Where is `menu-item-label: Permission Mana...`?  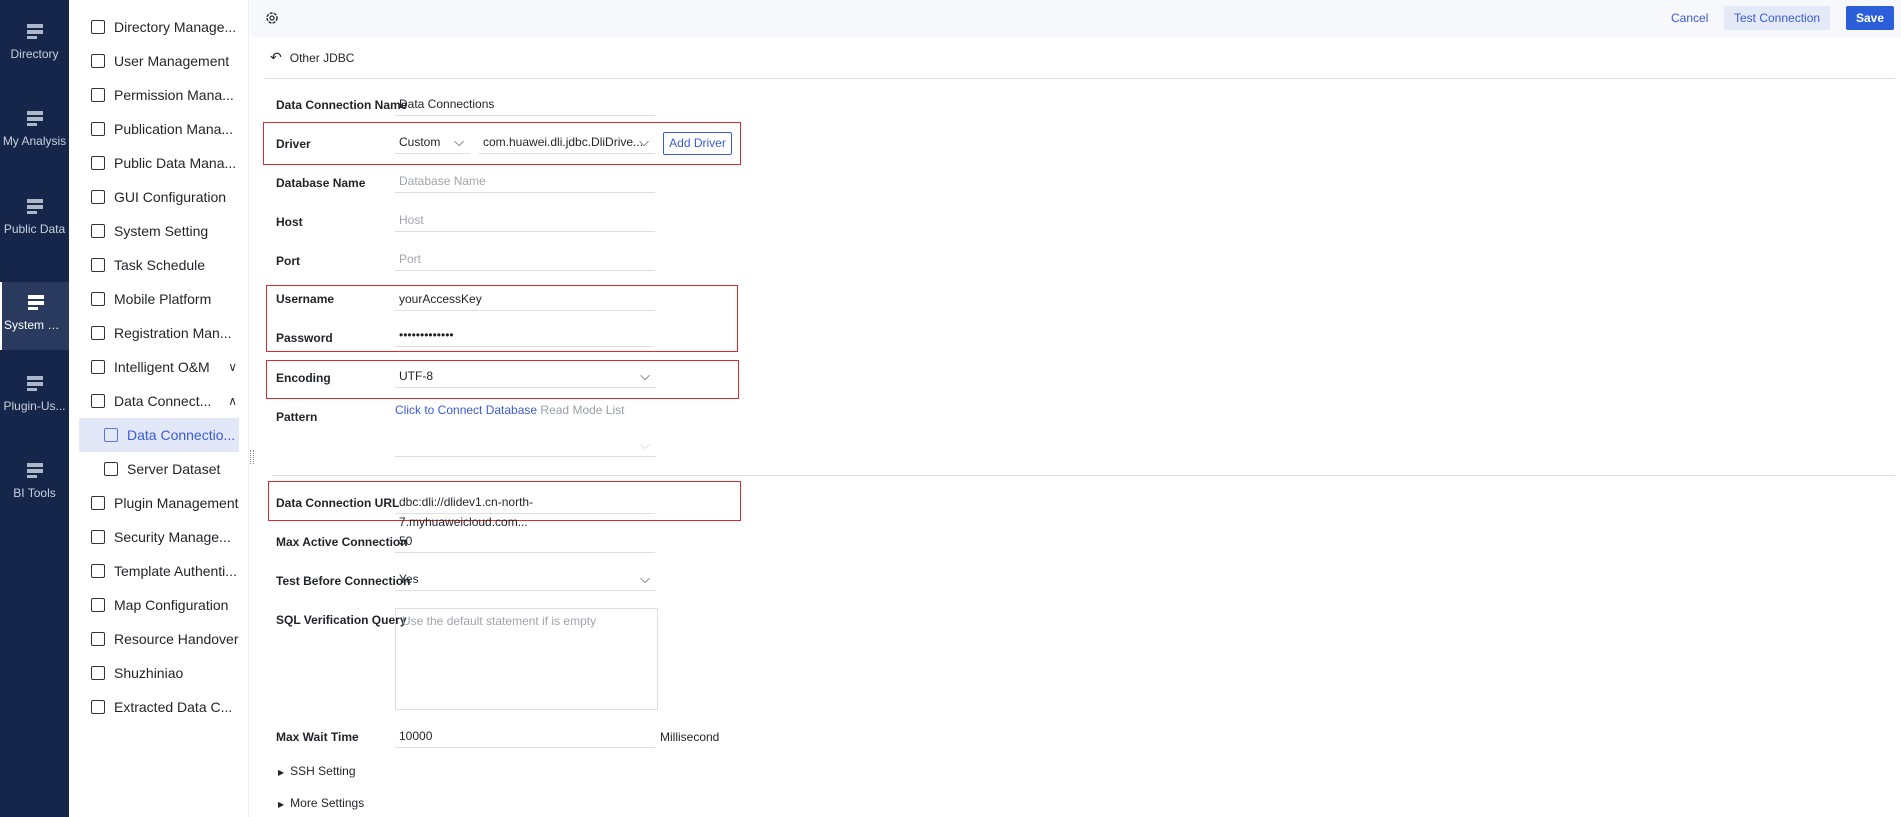 menu-item-label: Permission Mana... is located at coordinates (174, 95).